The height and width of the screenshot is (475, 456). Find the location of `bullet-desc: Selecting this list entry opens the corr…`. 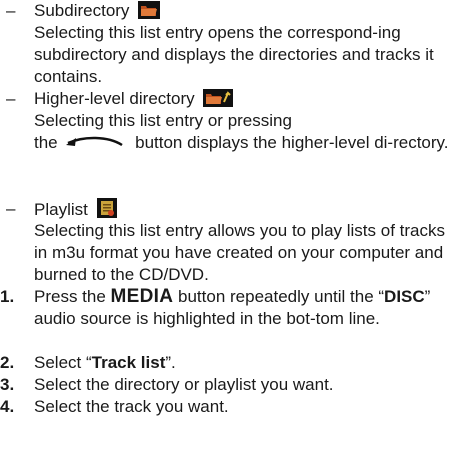

bullet-desc: Selecting this list entry opens the corr… is located at coordinates (234, 54).